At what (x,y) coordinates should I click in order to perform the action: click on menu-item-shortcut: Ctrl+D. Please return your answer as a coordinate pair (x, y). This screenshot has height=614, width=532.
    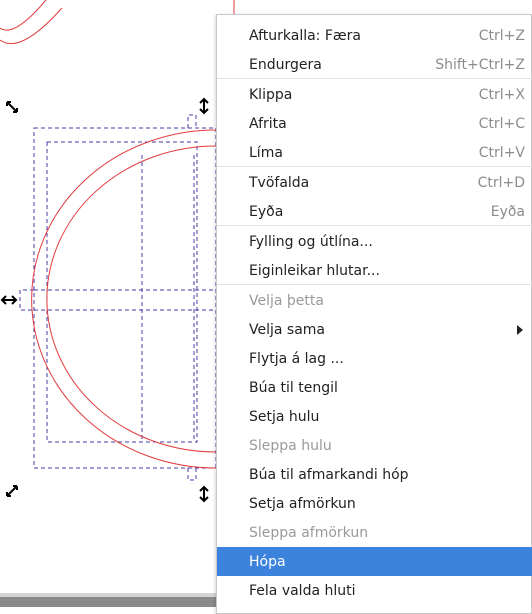
    Looking at the image, I should click on (501, 182).